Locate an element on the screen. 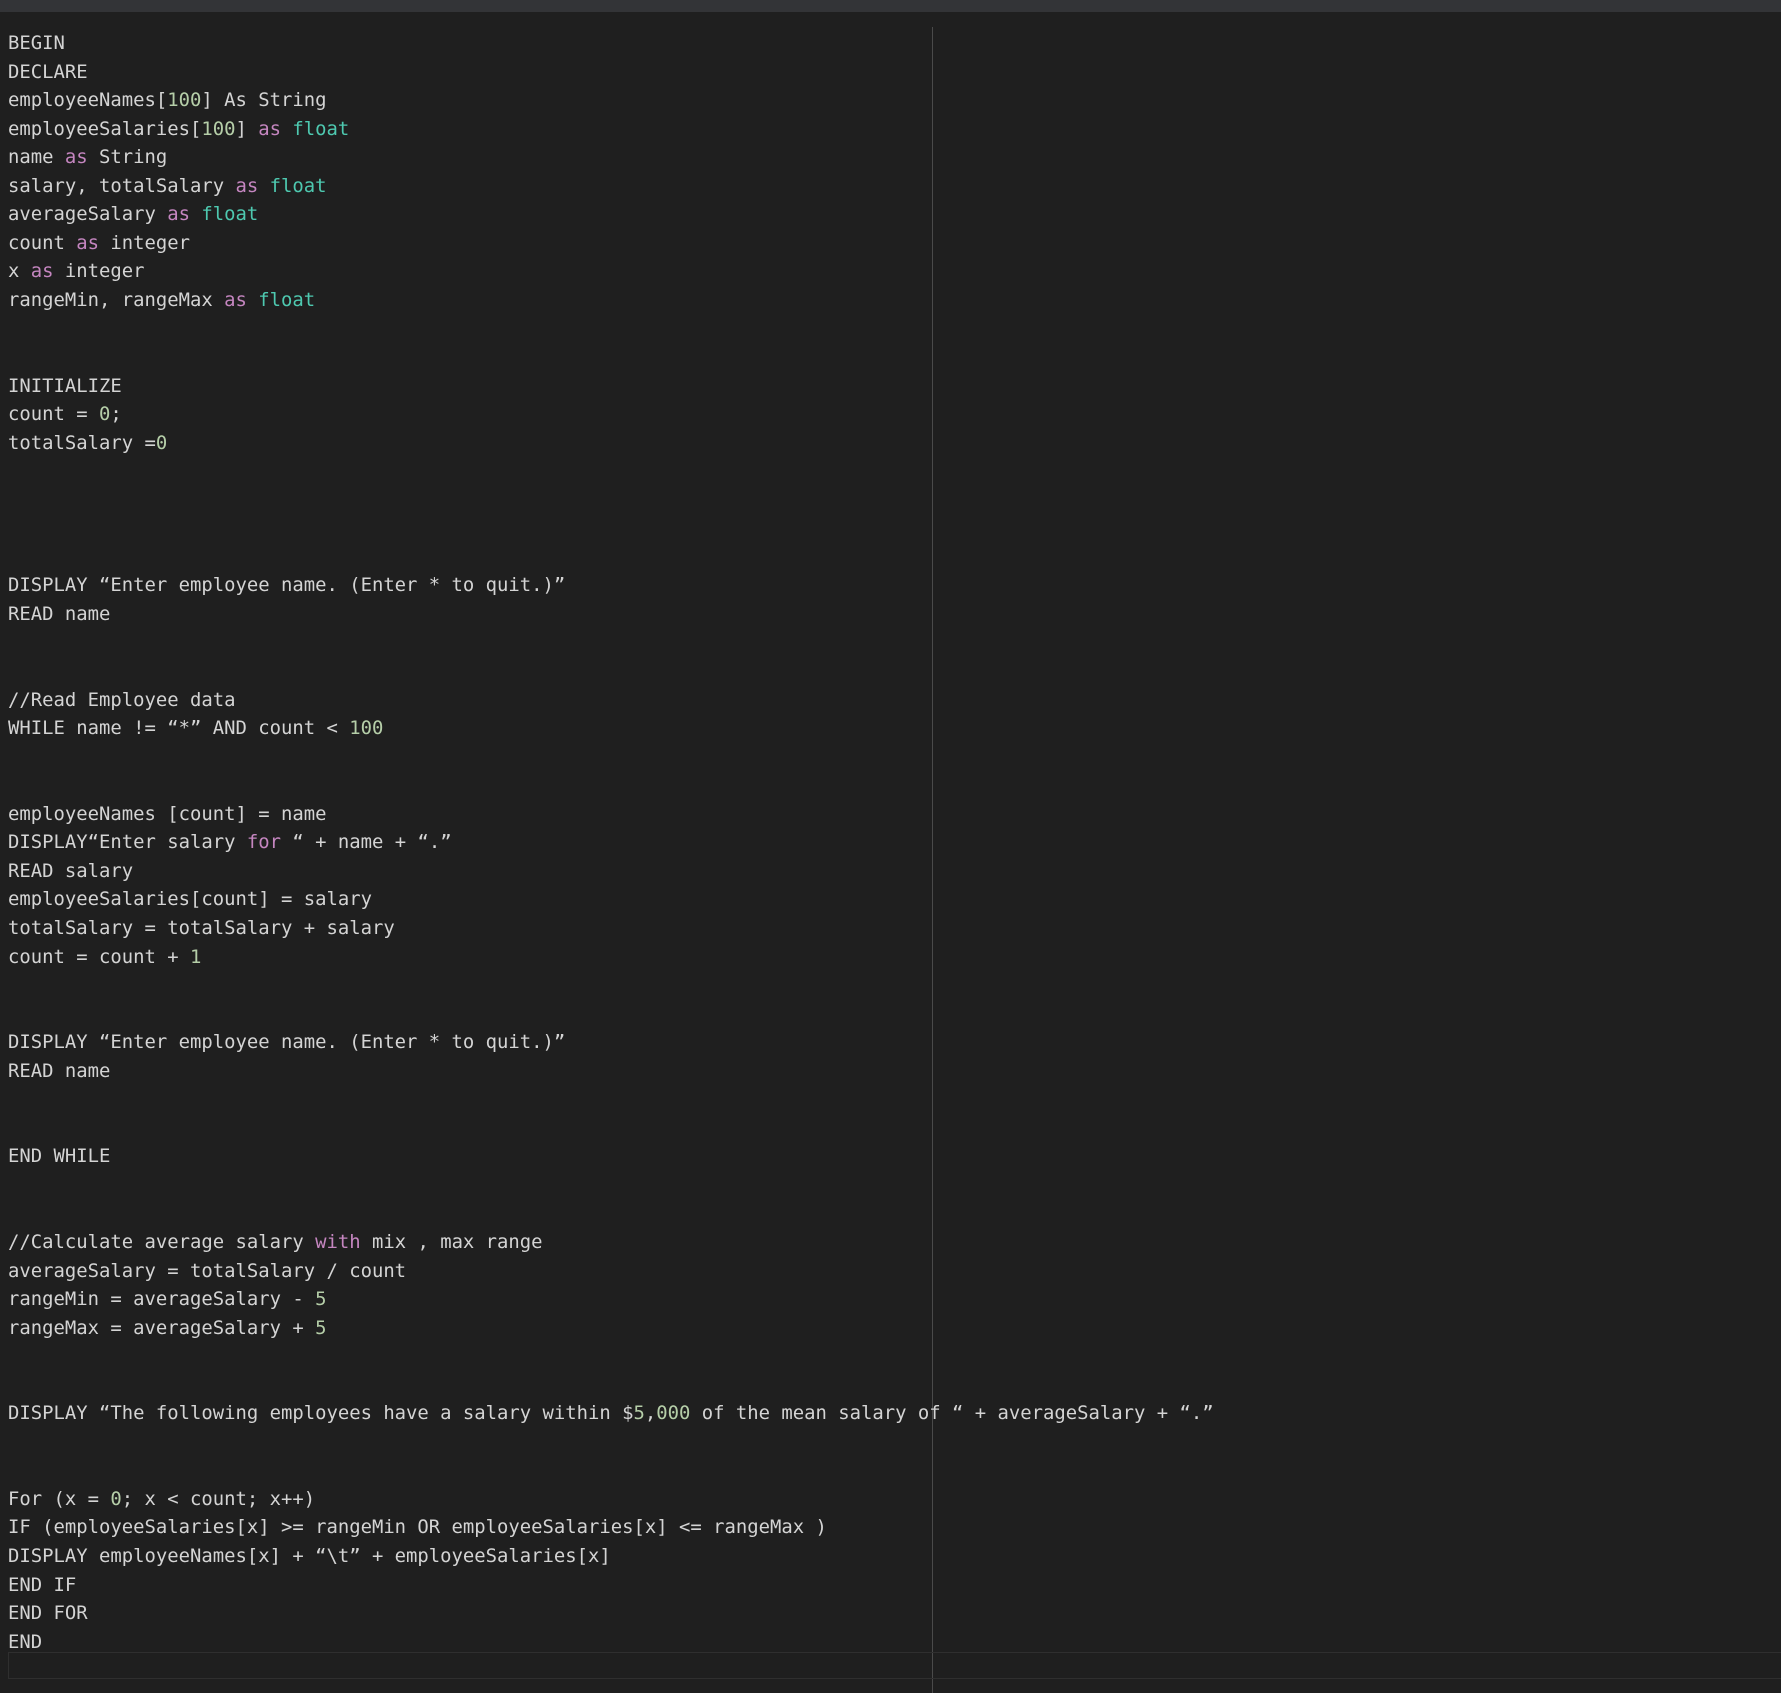 The image size is (1781, 1693). code-token: x is located at coordinates (19, 271).